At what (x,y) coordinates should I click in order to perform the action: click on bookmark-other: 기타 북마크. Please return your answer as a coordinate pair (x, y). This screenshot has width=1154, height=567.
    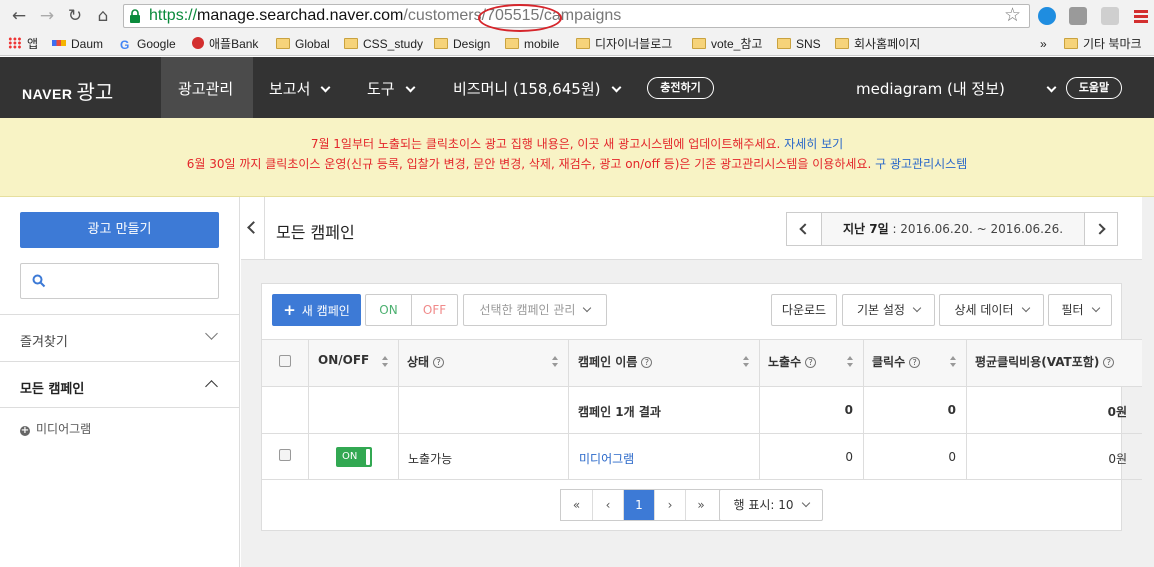
    Looking at the image, I should click on (1103, 44).